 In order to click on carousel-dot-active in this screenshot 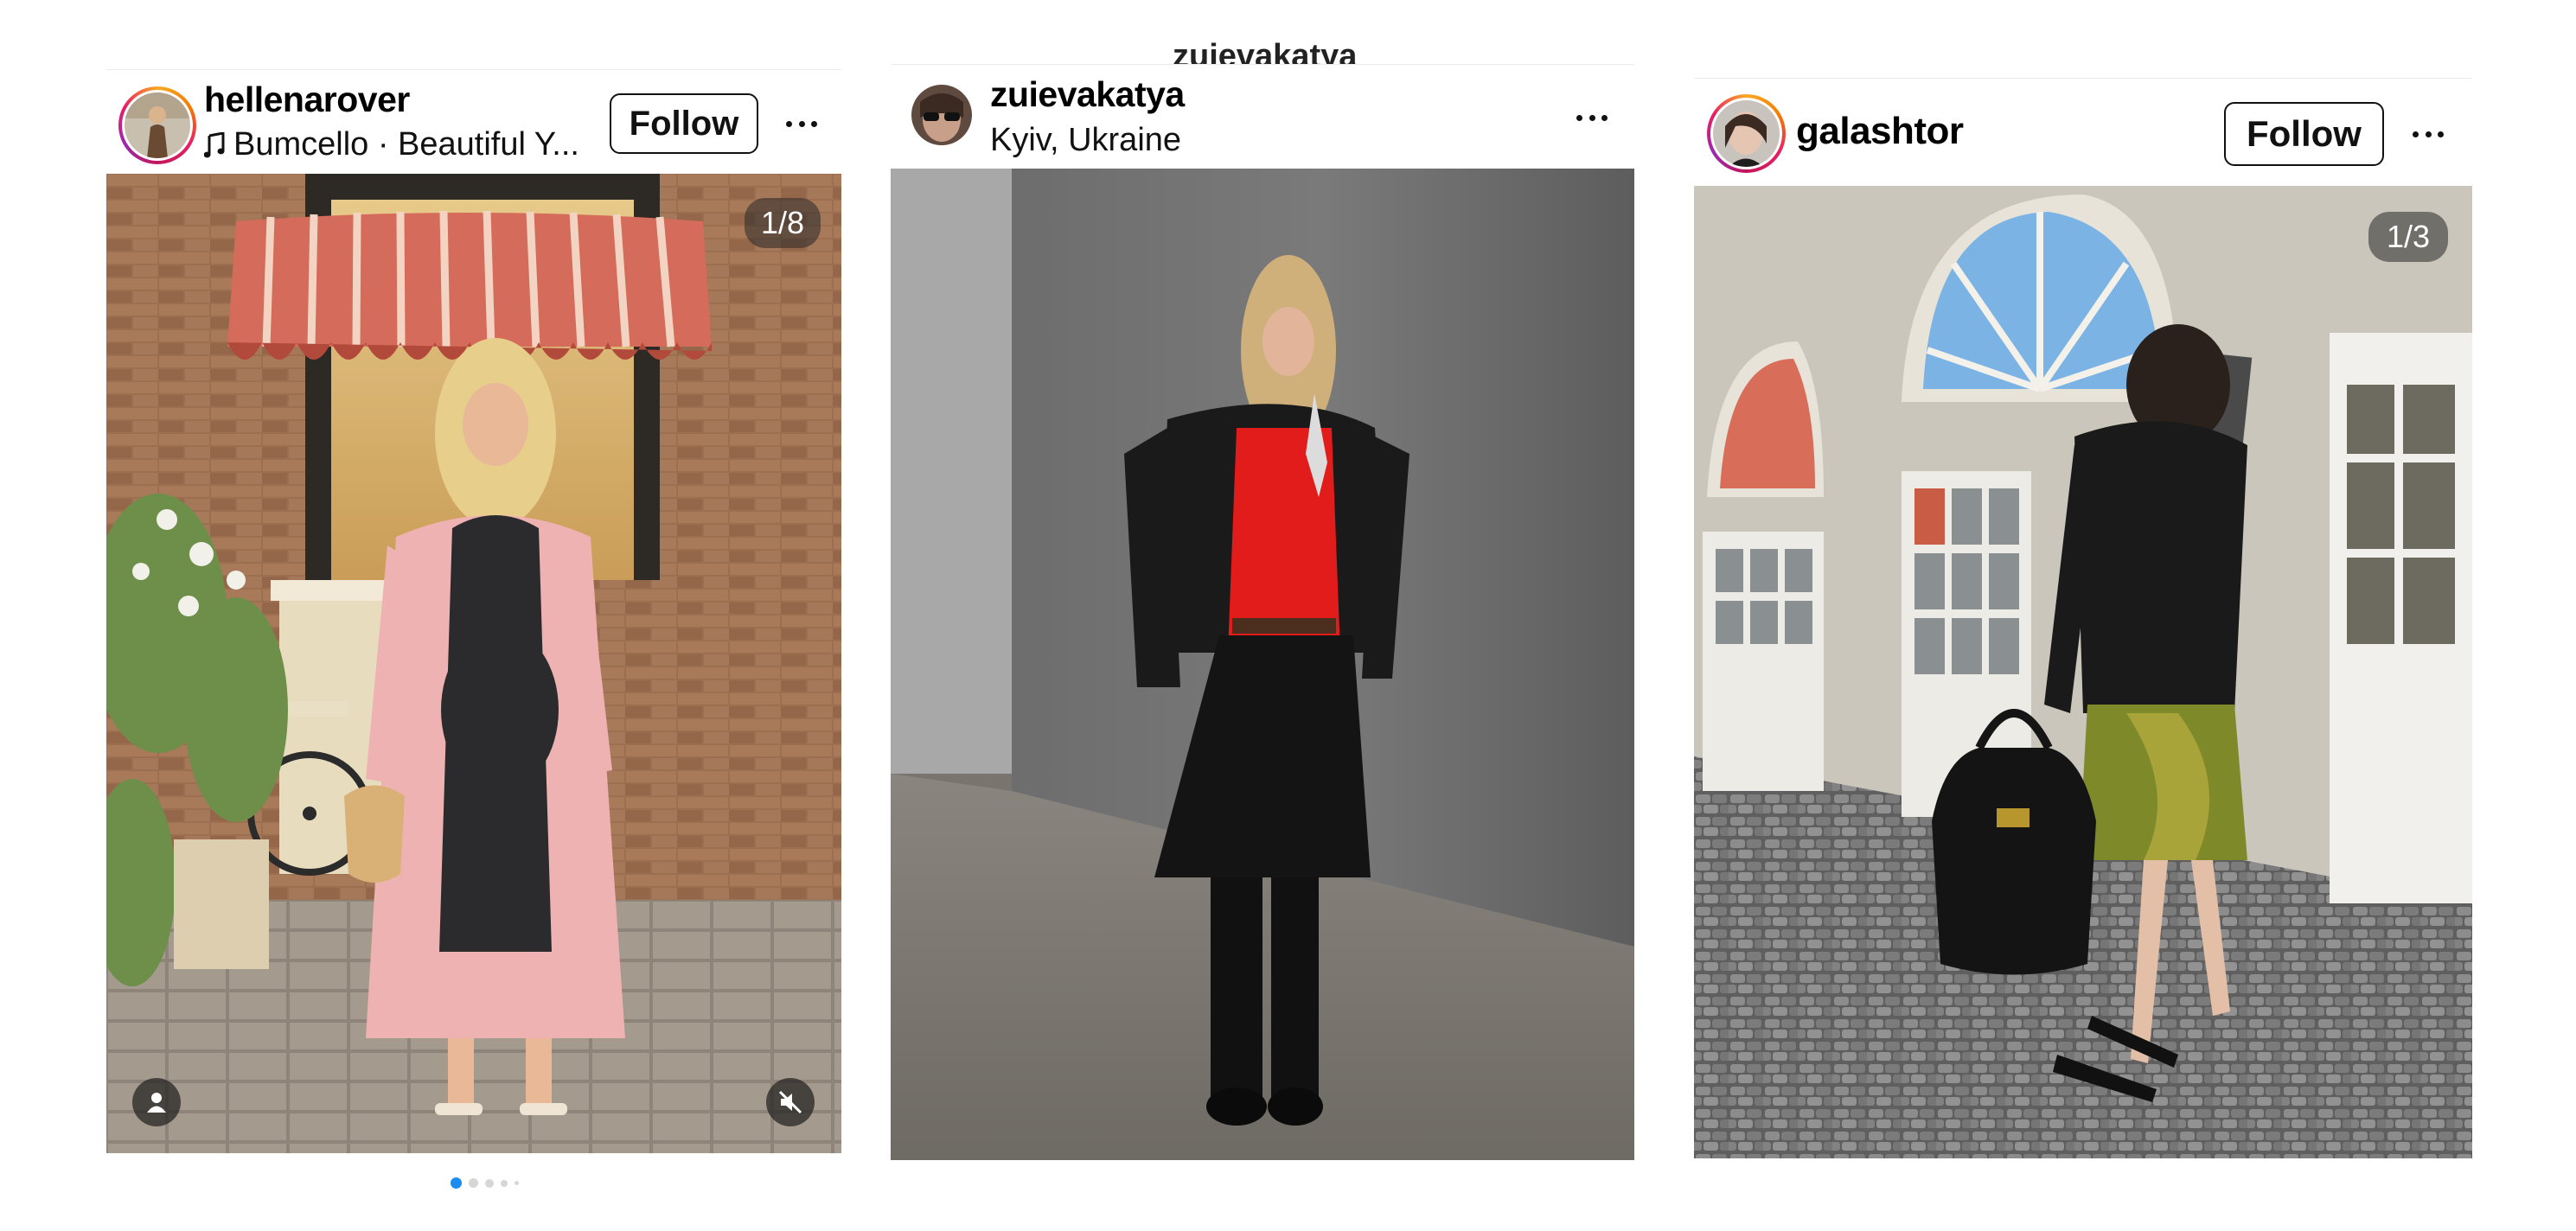, I will do `click(457, 1183)`.